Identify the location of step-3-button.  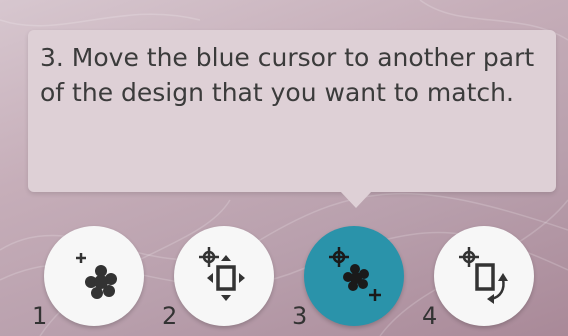
(354, 276).